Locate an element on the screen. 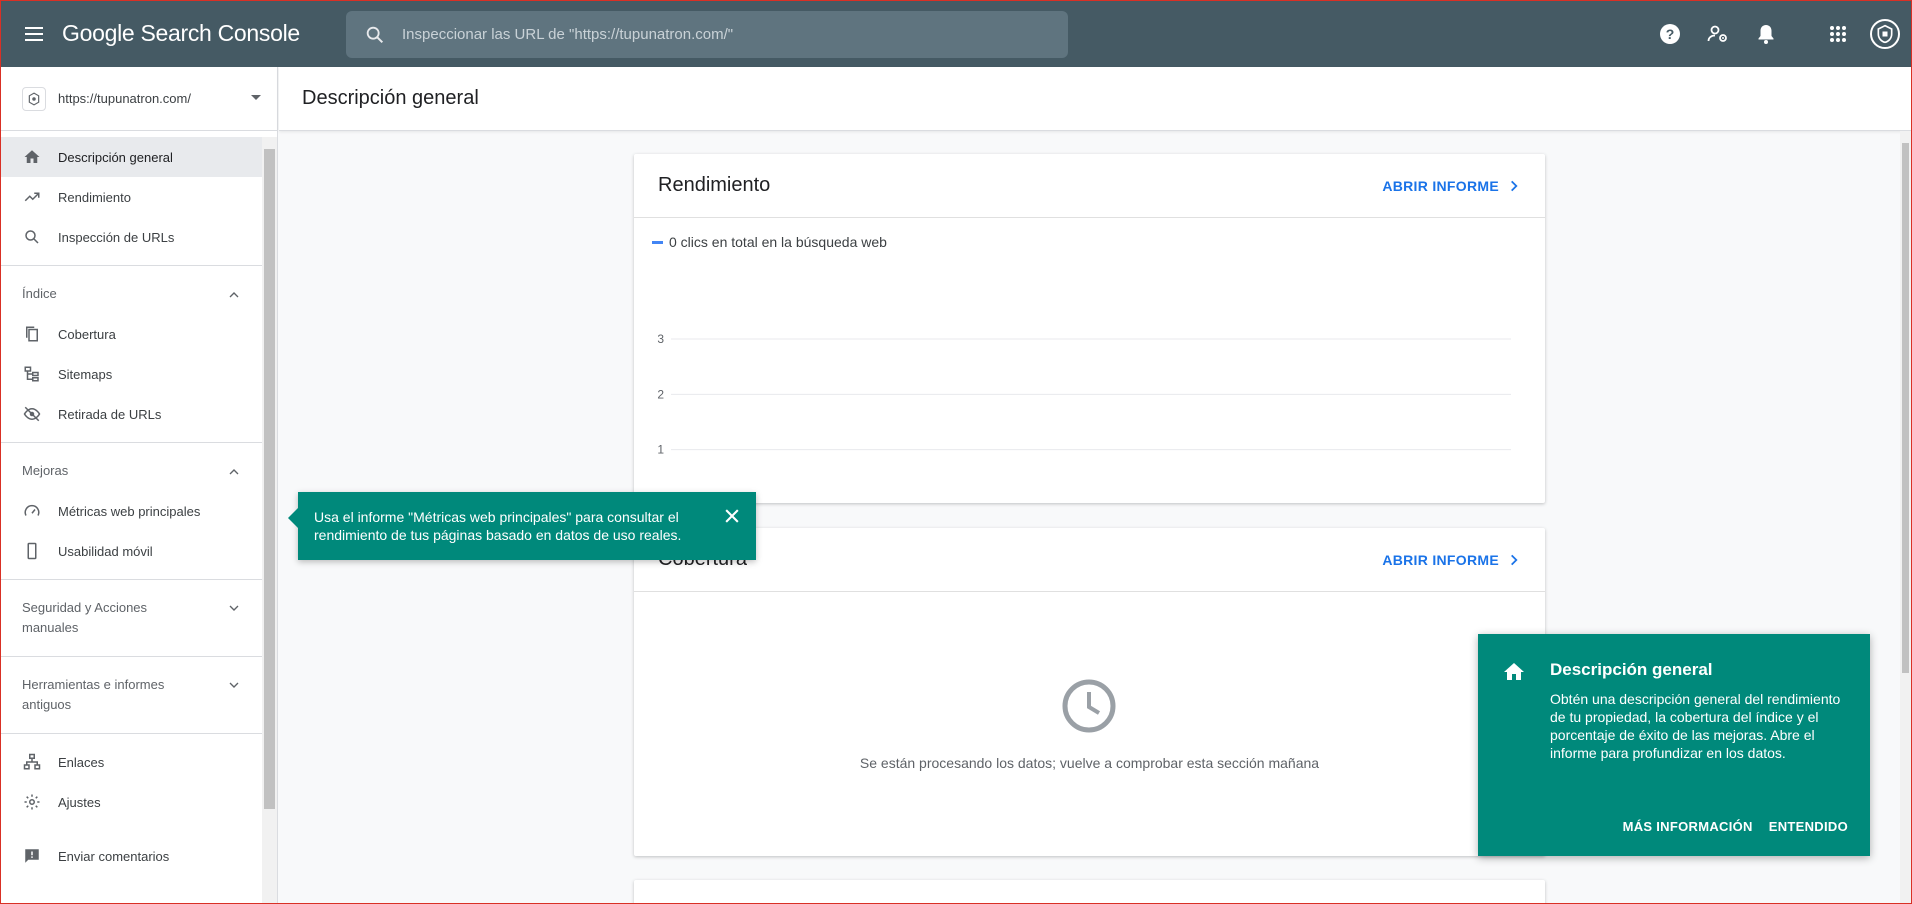 Image resolution: width=1912 pixels, height=904 pixels. url-inspection-search is located at coordinates (707, 34).